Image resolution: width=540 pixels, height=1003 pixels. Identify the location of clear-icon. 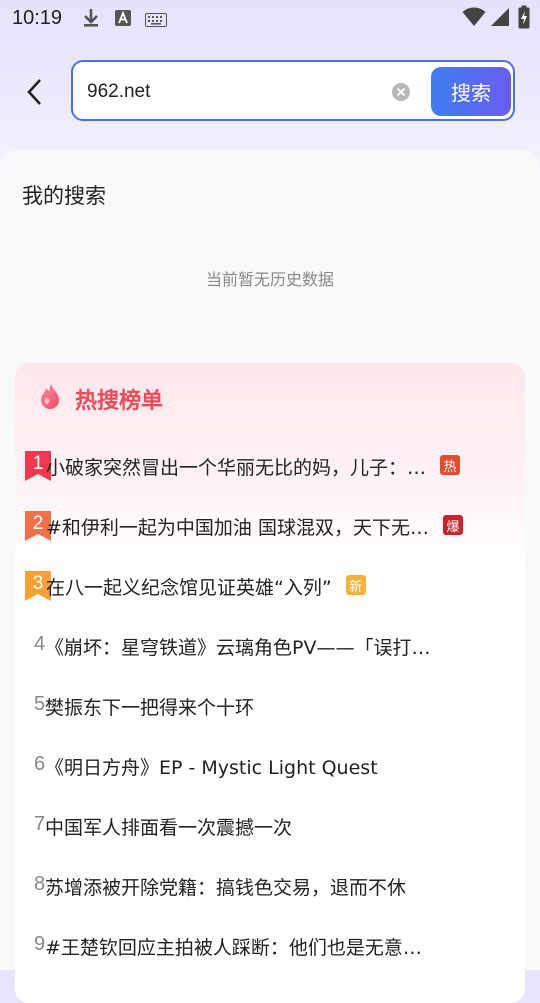
(401, 92).